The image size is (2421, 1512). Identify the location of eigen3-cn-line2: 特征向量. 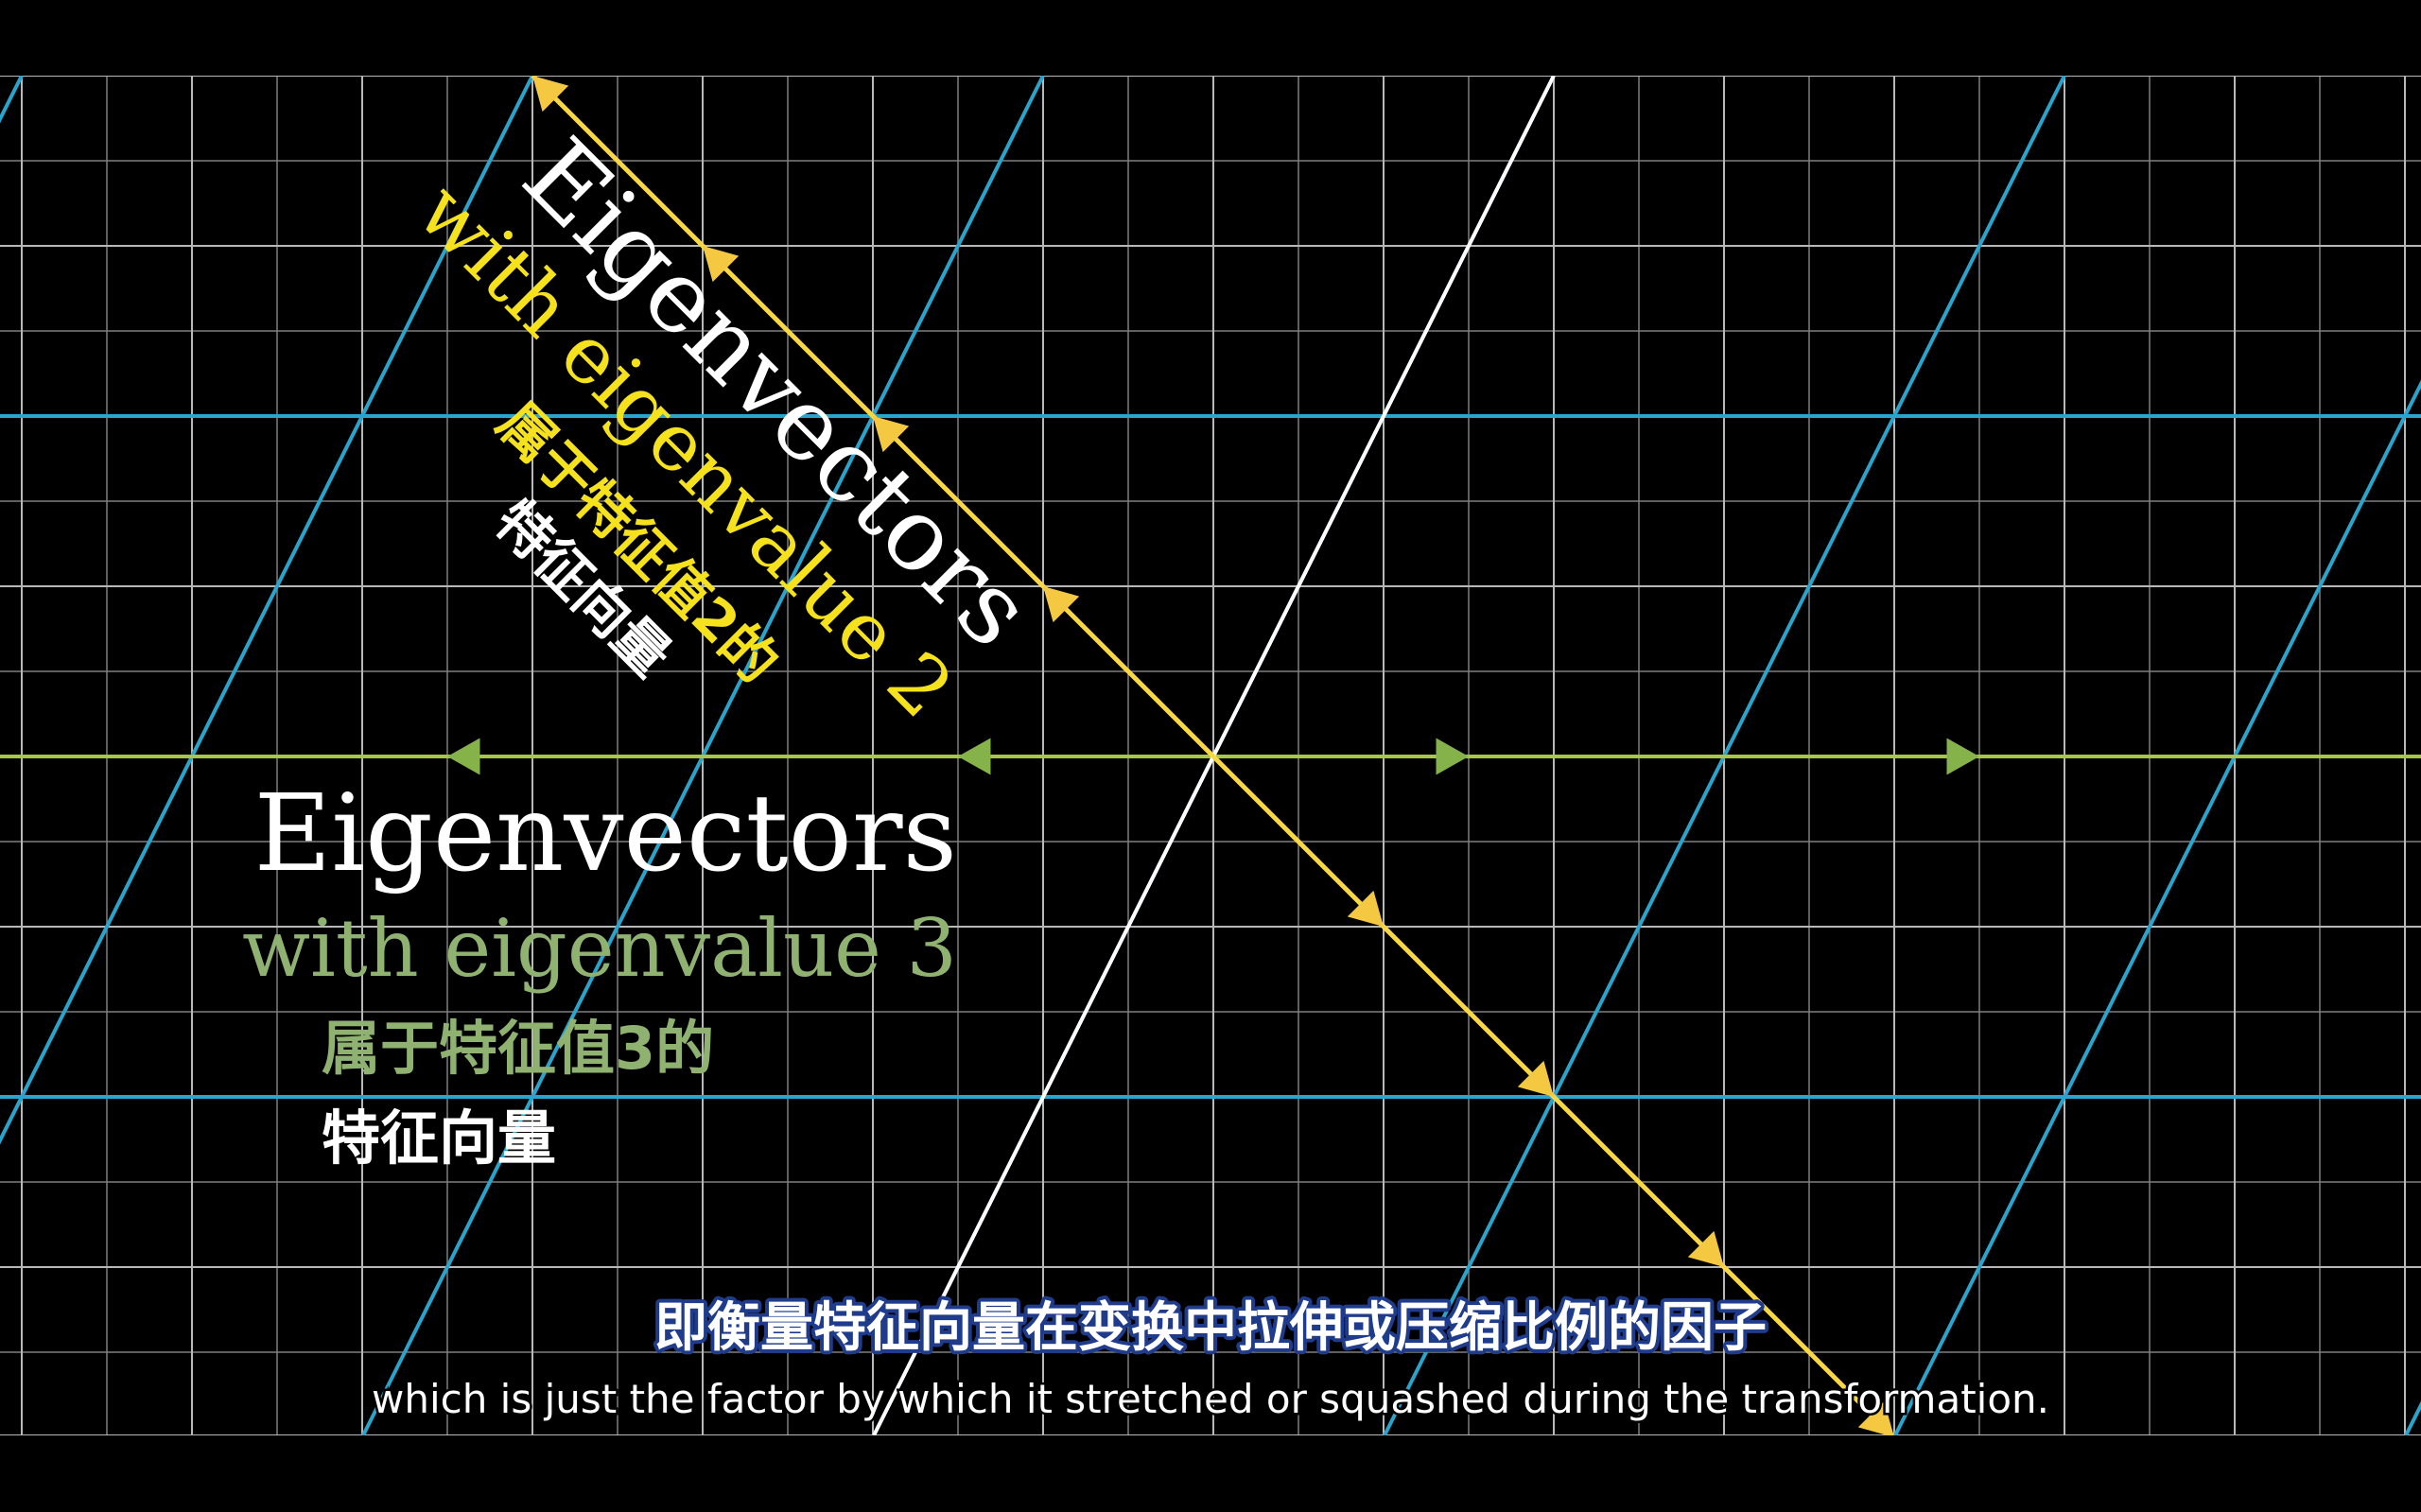
(439, 1139).